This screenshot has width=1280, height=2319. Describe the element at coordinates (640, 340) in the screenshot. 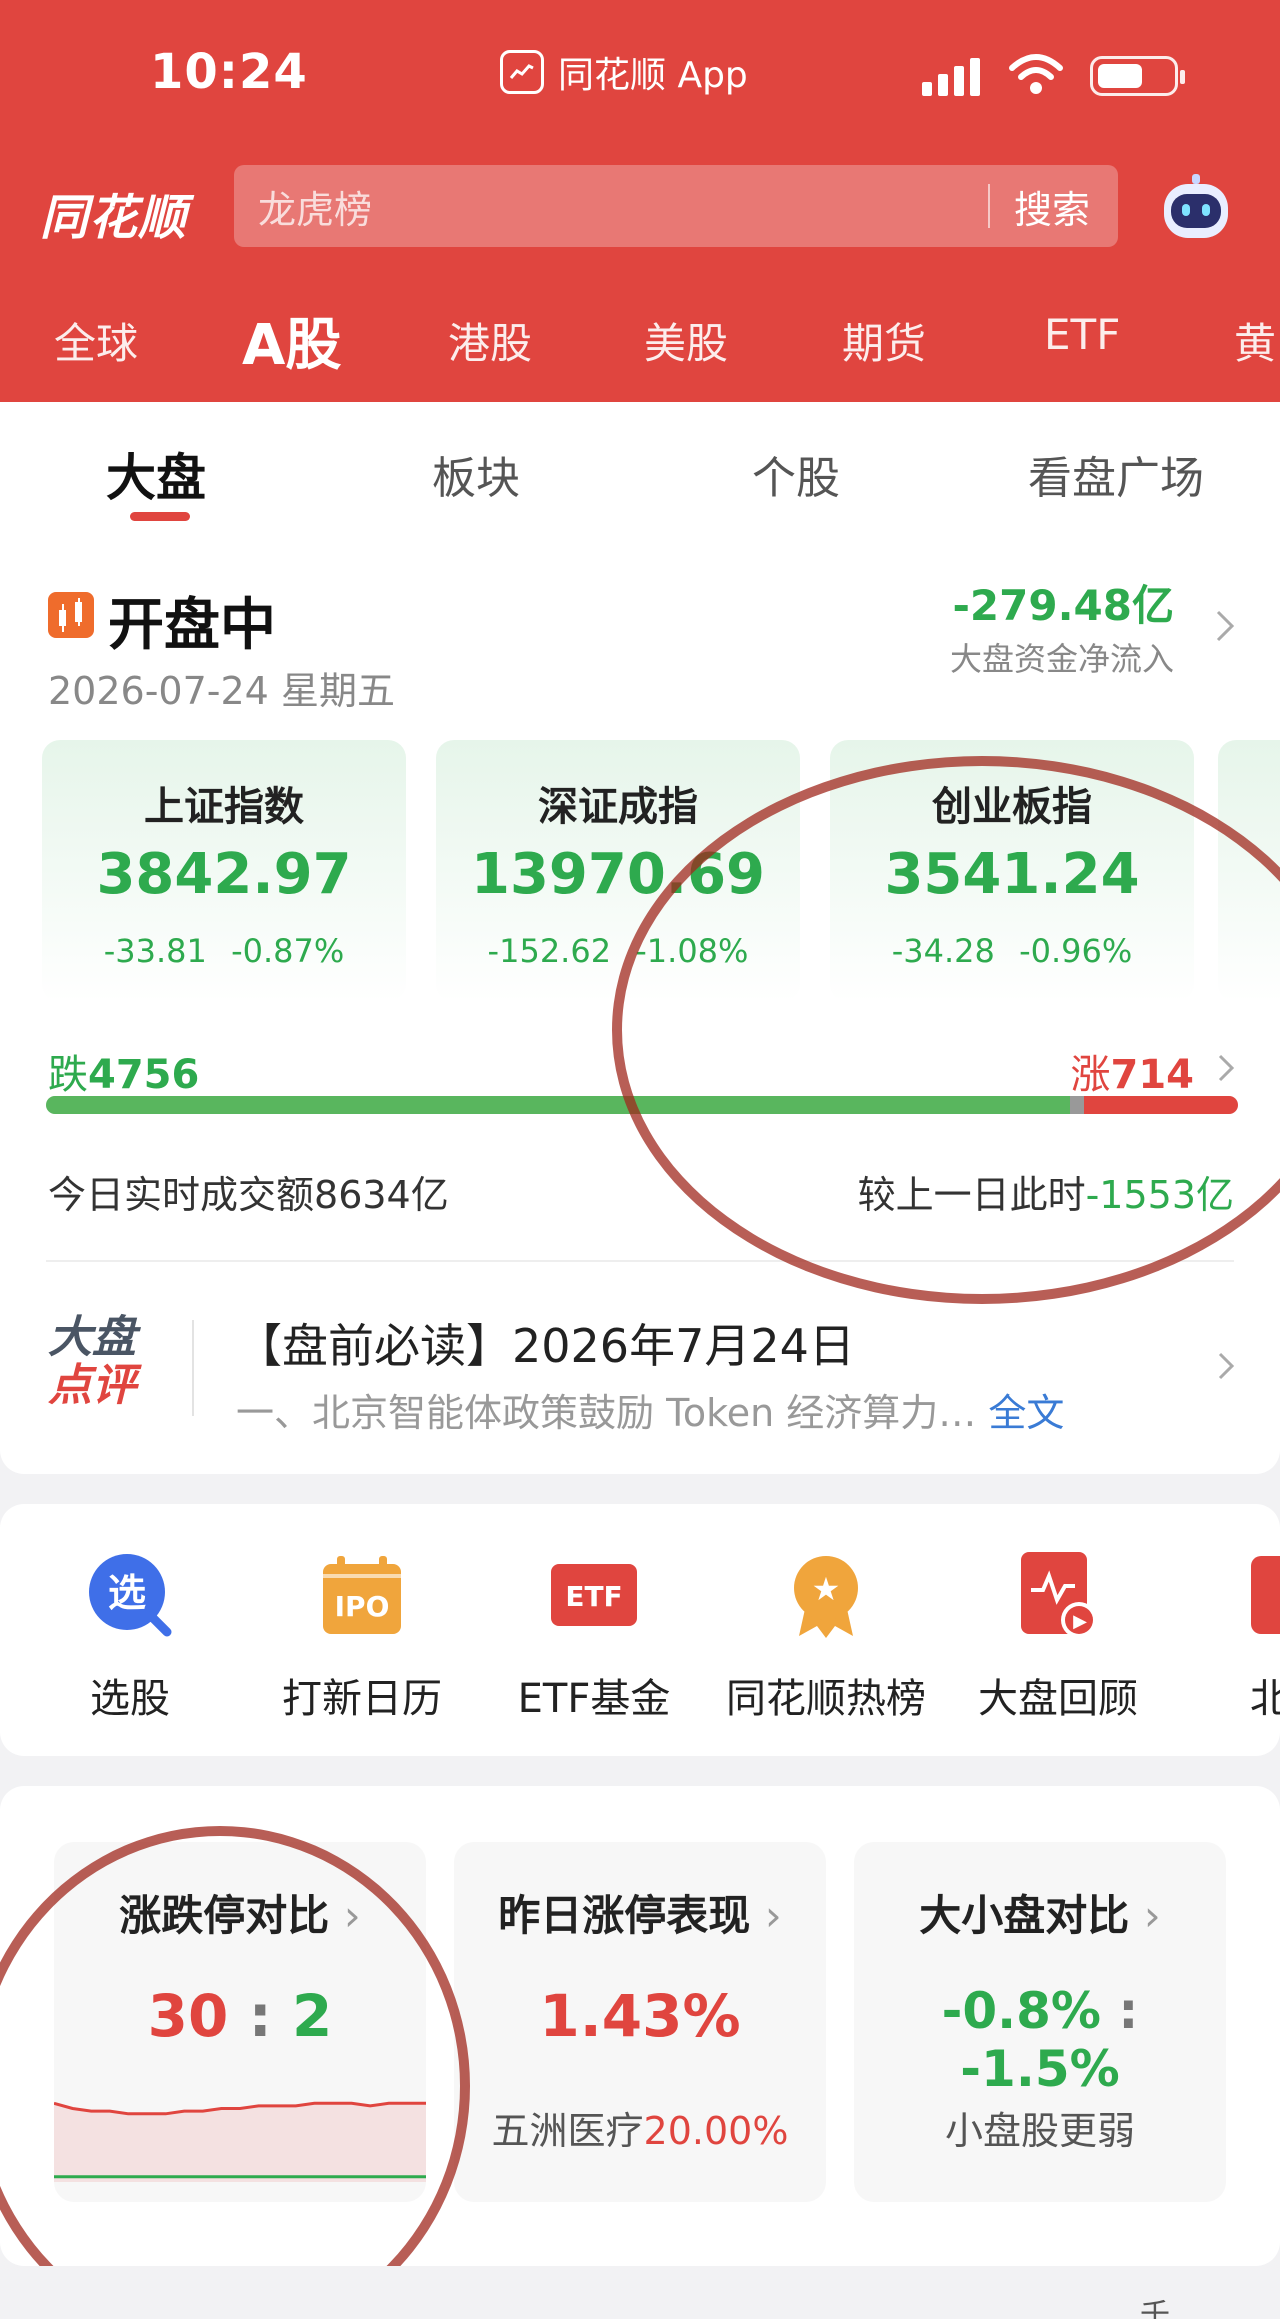

I see `market-tabs: 全球 A股 港股 美股 期货 ETF 黄` at that location.